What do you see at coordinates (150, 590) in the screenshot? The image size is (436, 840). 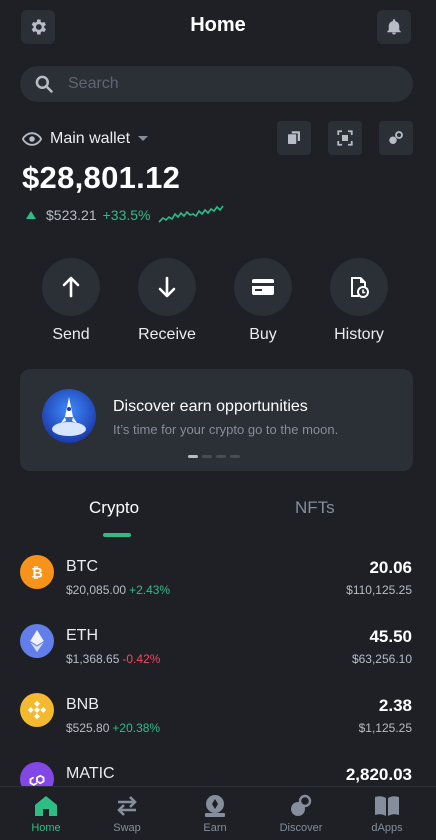 I see `asset-change: +2.43%` at bounding box center [150, 590].